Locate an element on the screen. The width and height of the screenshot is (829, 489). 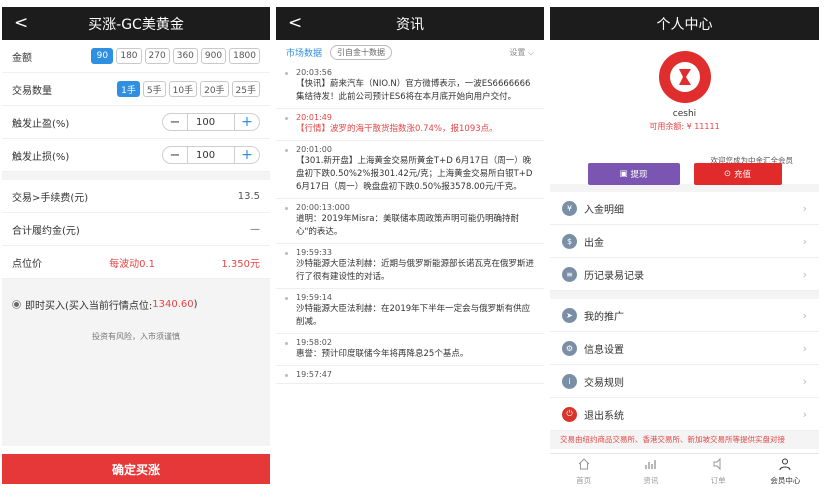
withdraw-icon: $ is located at coordinates (569, 241).